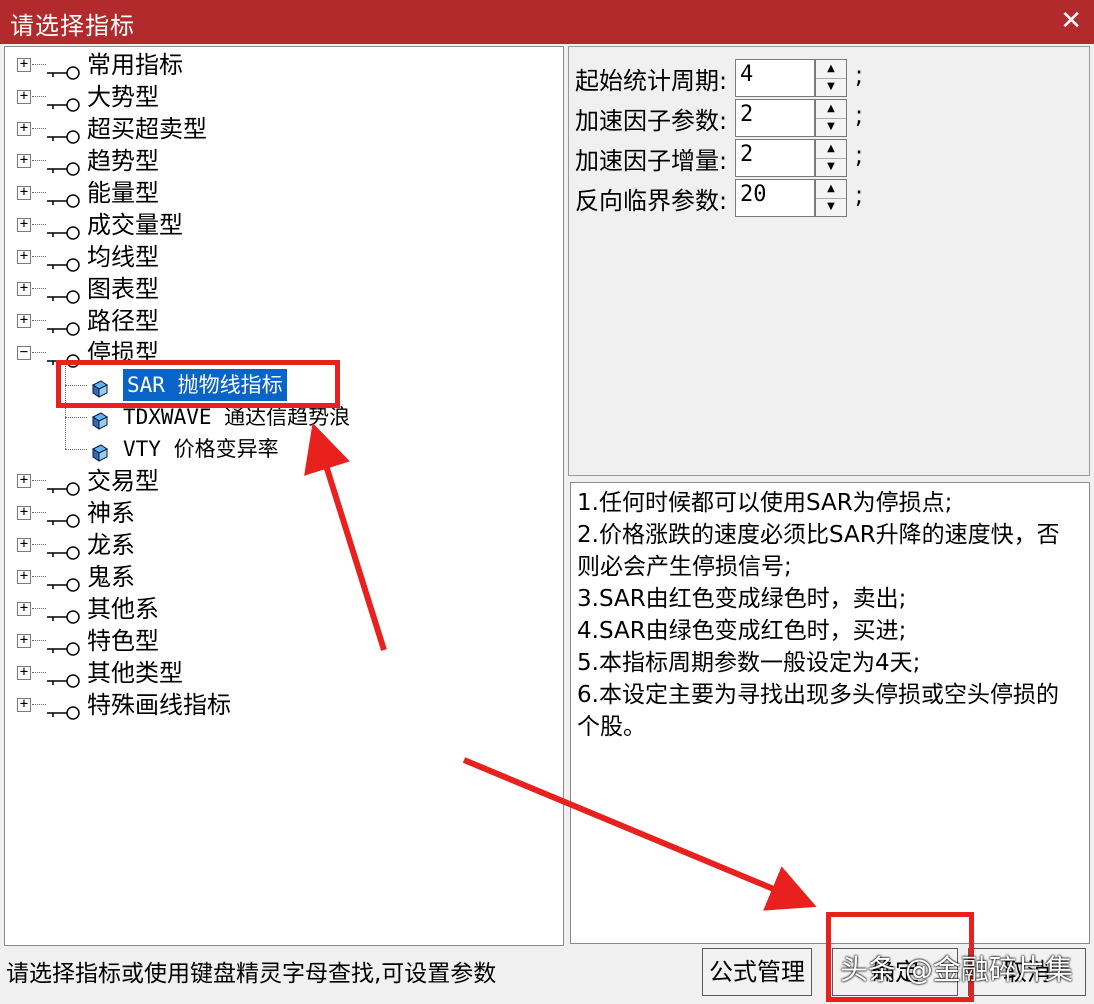 The height and width of the screenshot is (1004, 1094). Describe the element at coordinates (639, 834) in the screenshot. I see `arrow-to-ok` at that location.